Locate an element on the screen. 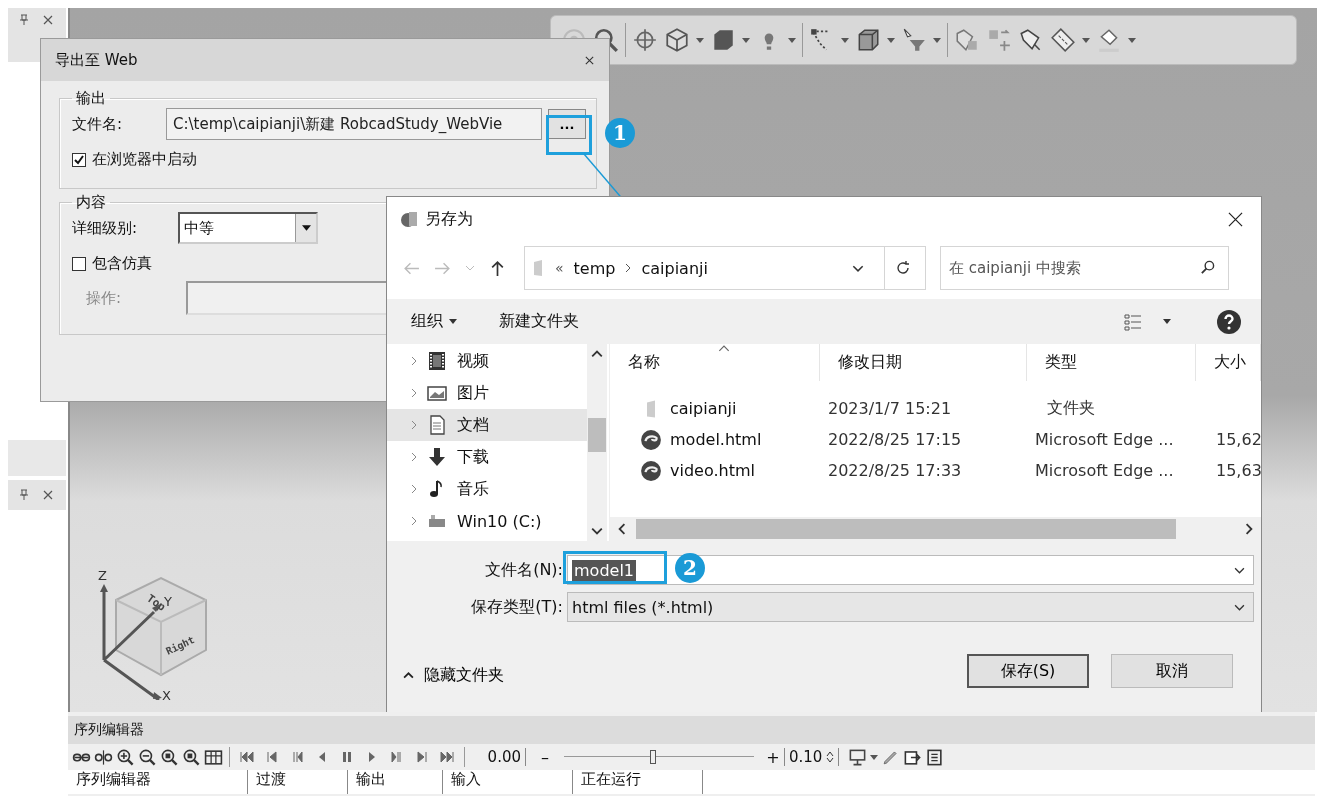  organize-menu: 组织 is located at coordinates (427, 321).